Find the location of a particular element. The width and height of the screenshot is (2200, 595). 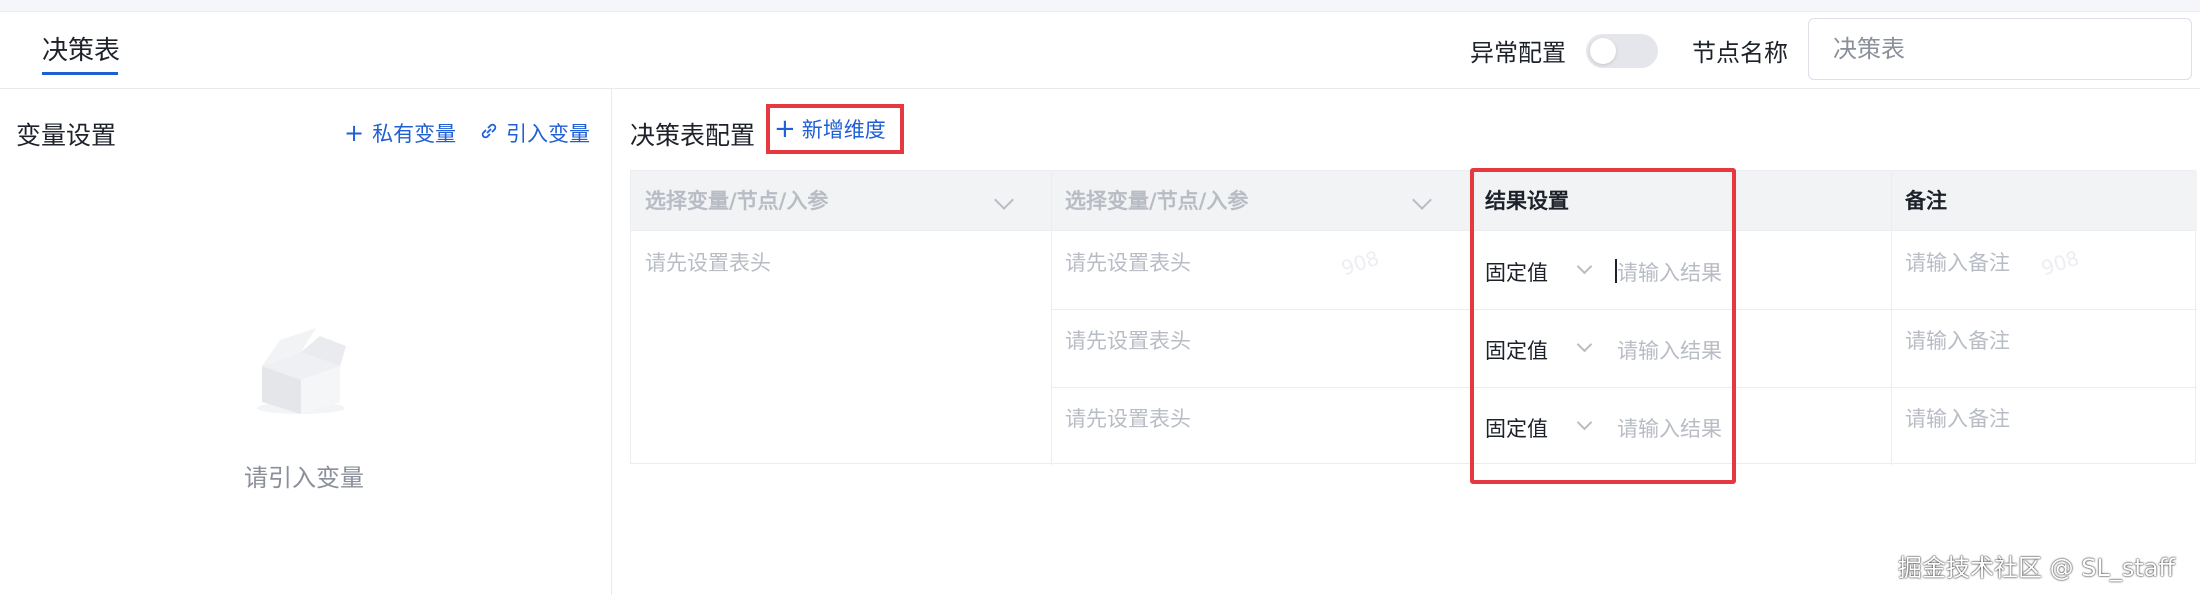

site-watermark: 掘金技术社区 @ SL_staff is located at coordinates (2037, 568).